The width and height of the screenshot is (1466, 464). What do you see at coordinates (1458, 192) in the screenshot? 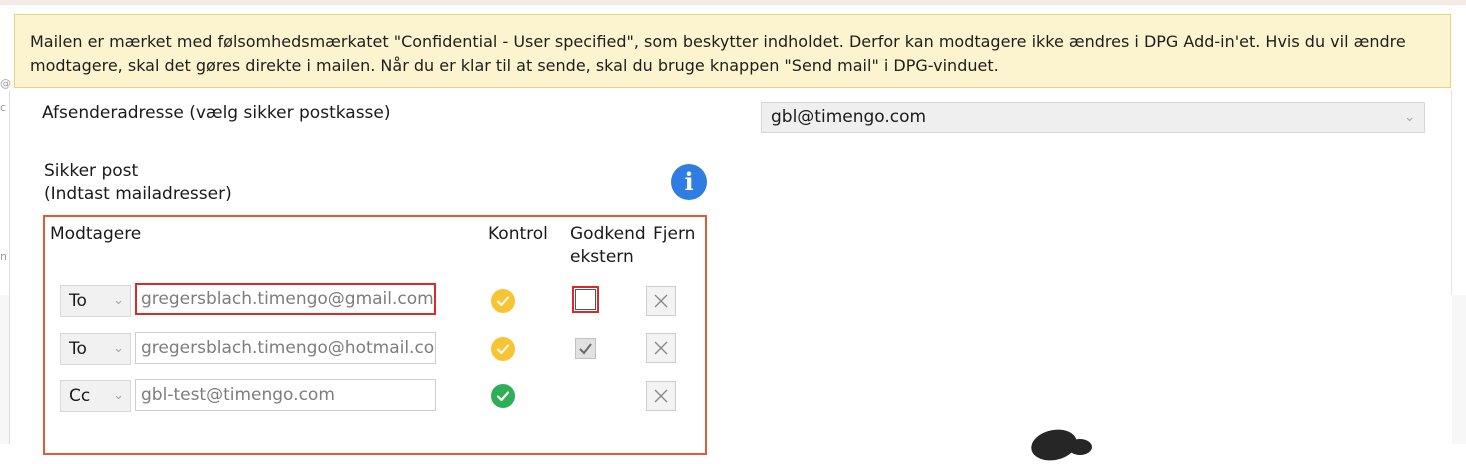
I see `background-window-edge-right` at bounding box center [1458, 192].